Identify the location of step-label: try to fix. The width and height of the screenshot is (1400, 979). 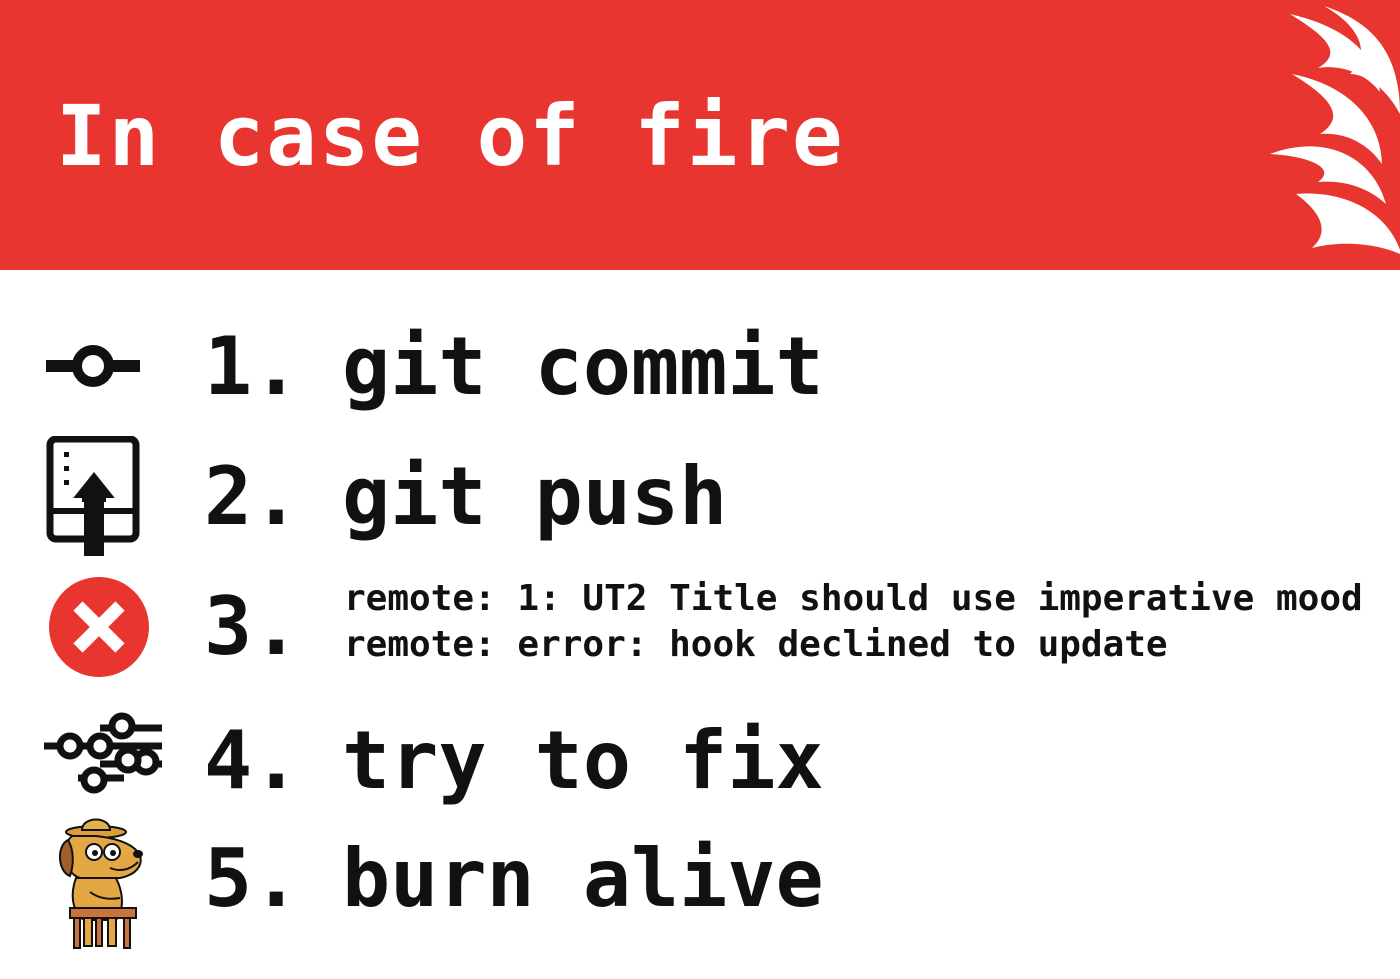
(583, 760).